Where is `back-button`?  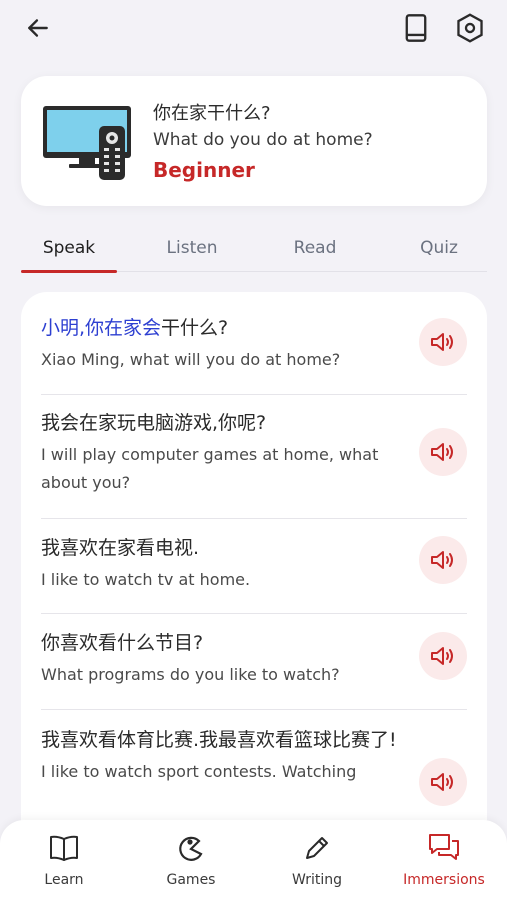
back-button is located at coordinates (38, 28).